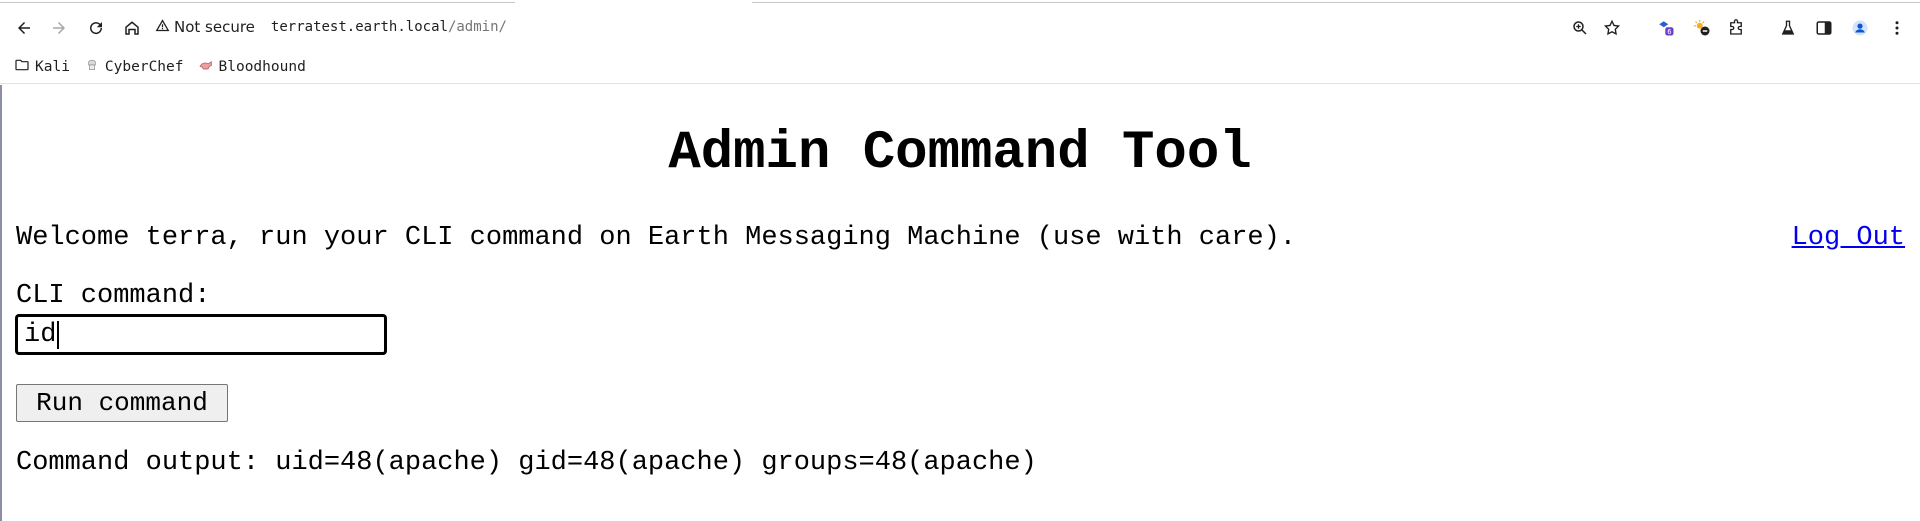  I want to click on home-icon, so click(132, 28).